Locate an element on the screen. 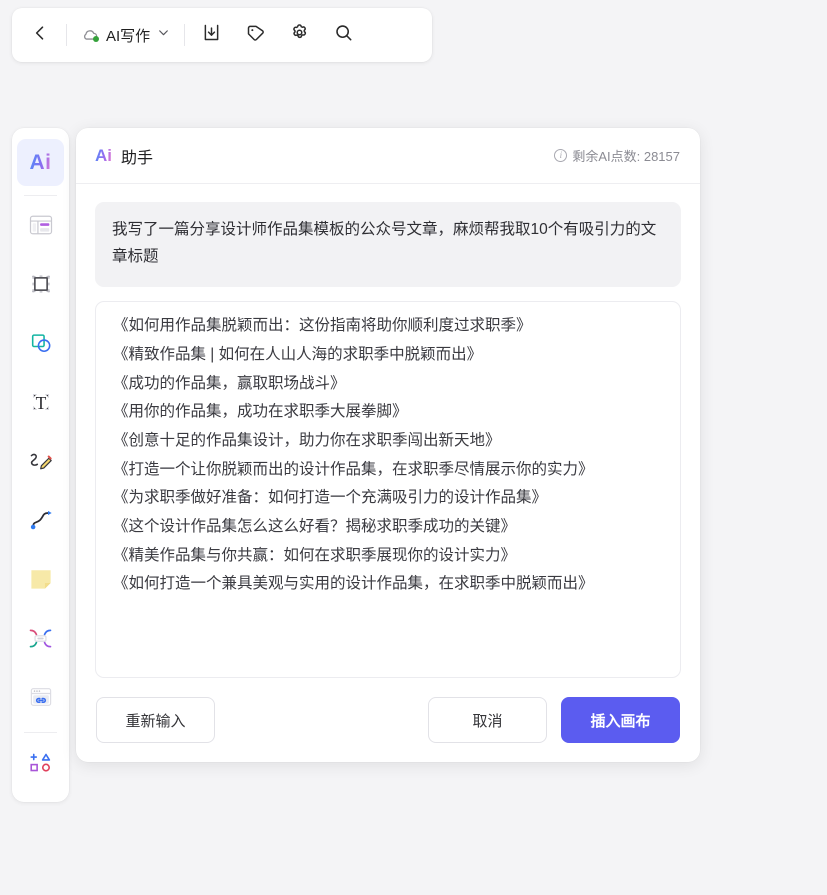 Image resolution: width=827 pixels, height=895 pixels. sync-status-dot is located at coordinates (96, 39).